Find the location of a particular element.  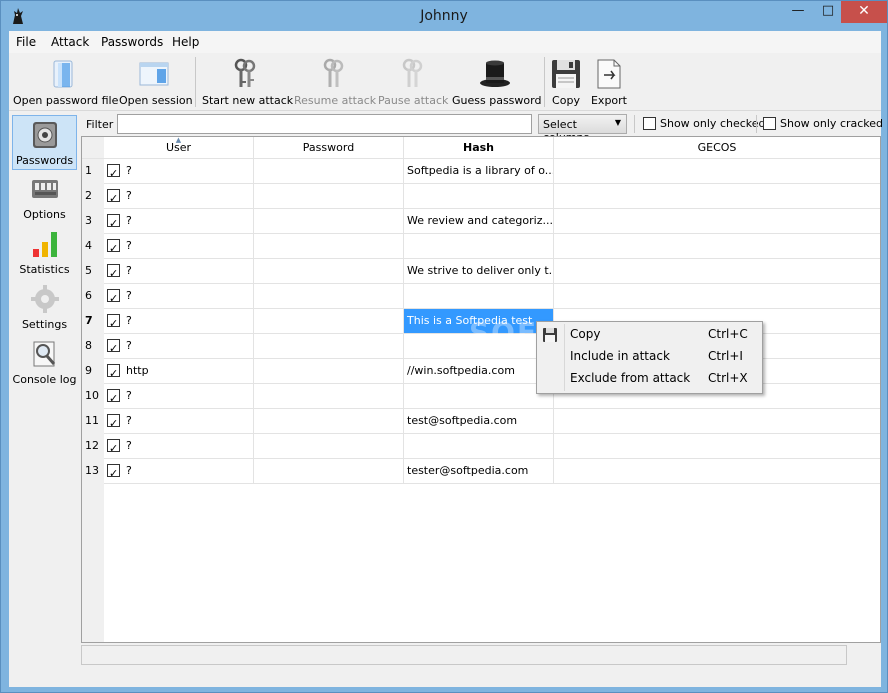

table-row: 6? is located at coordinates (481, 296).